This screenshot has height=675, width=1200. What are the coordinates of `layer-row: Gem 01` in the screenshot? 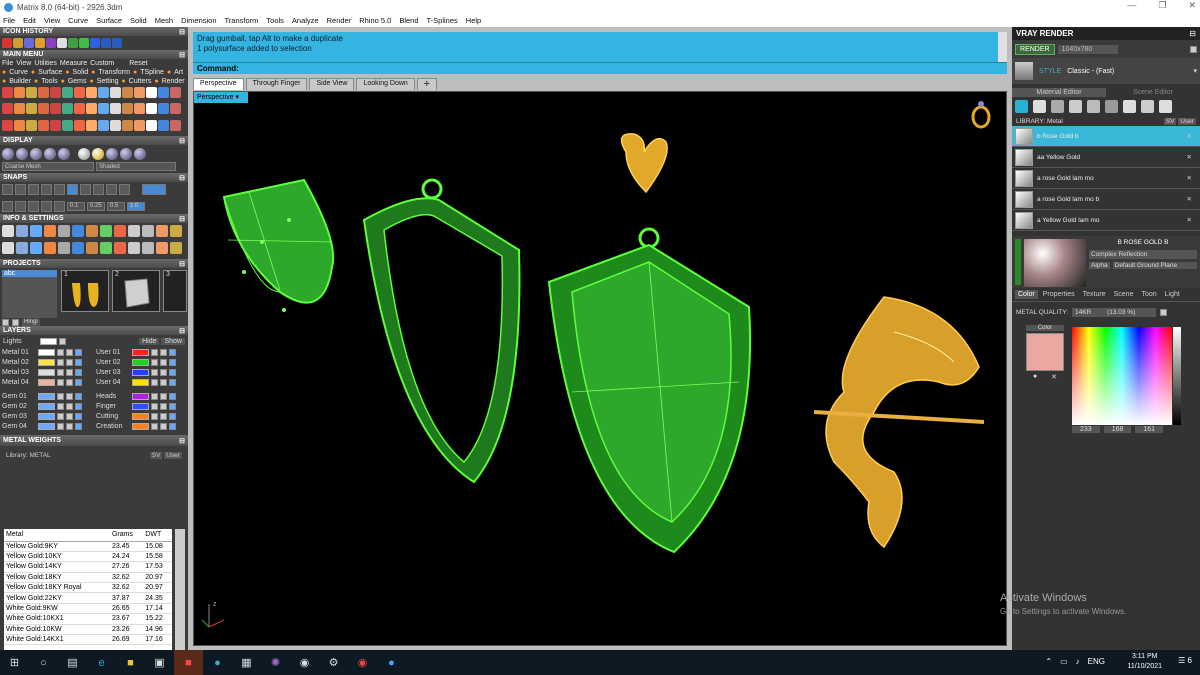 It's located at (46, 396).